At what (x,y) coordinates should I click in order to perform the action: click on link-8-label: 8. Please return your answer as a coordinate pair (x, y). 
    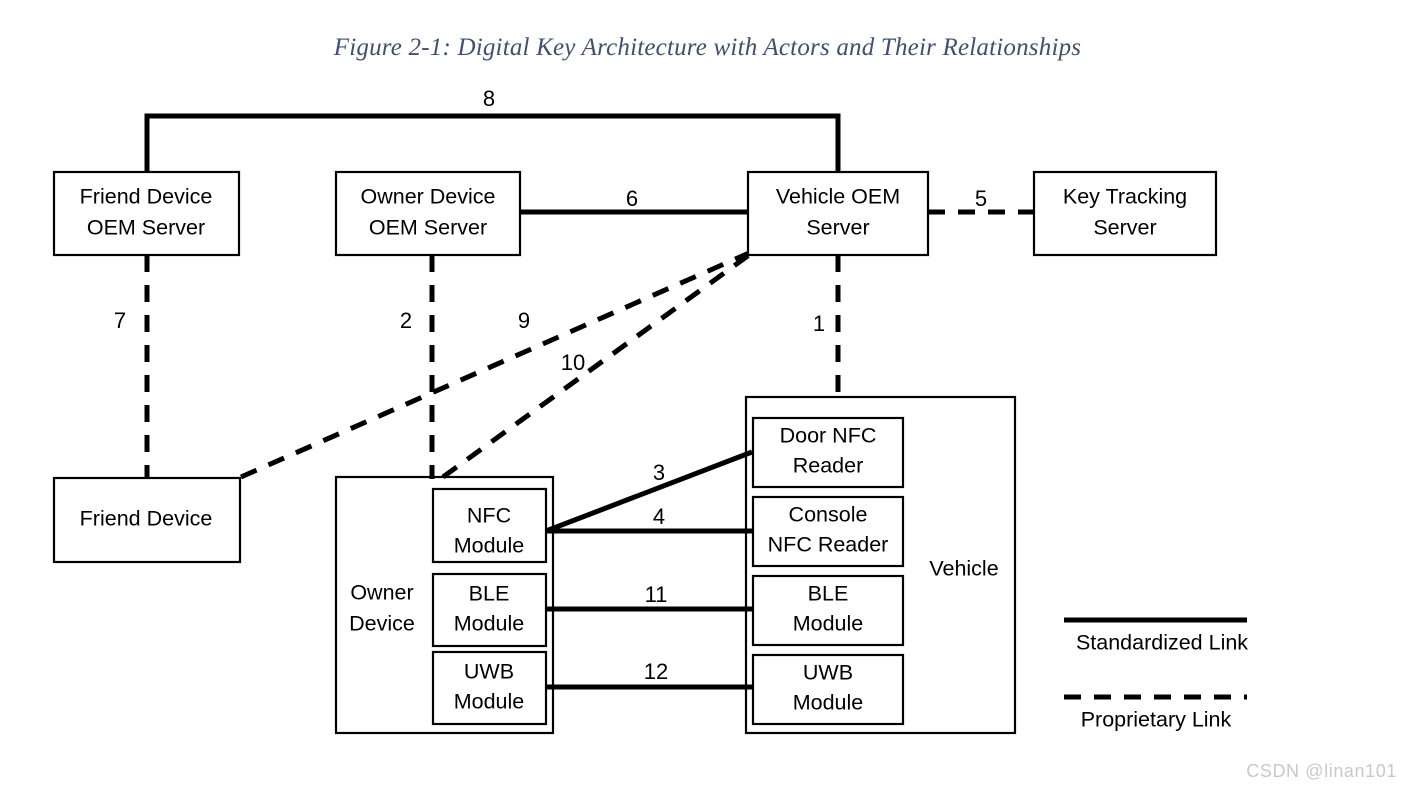
    Looking at the image, I should click on (489, 98).